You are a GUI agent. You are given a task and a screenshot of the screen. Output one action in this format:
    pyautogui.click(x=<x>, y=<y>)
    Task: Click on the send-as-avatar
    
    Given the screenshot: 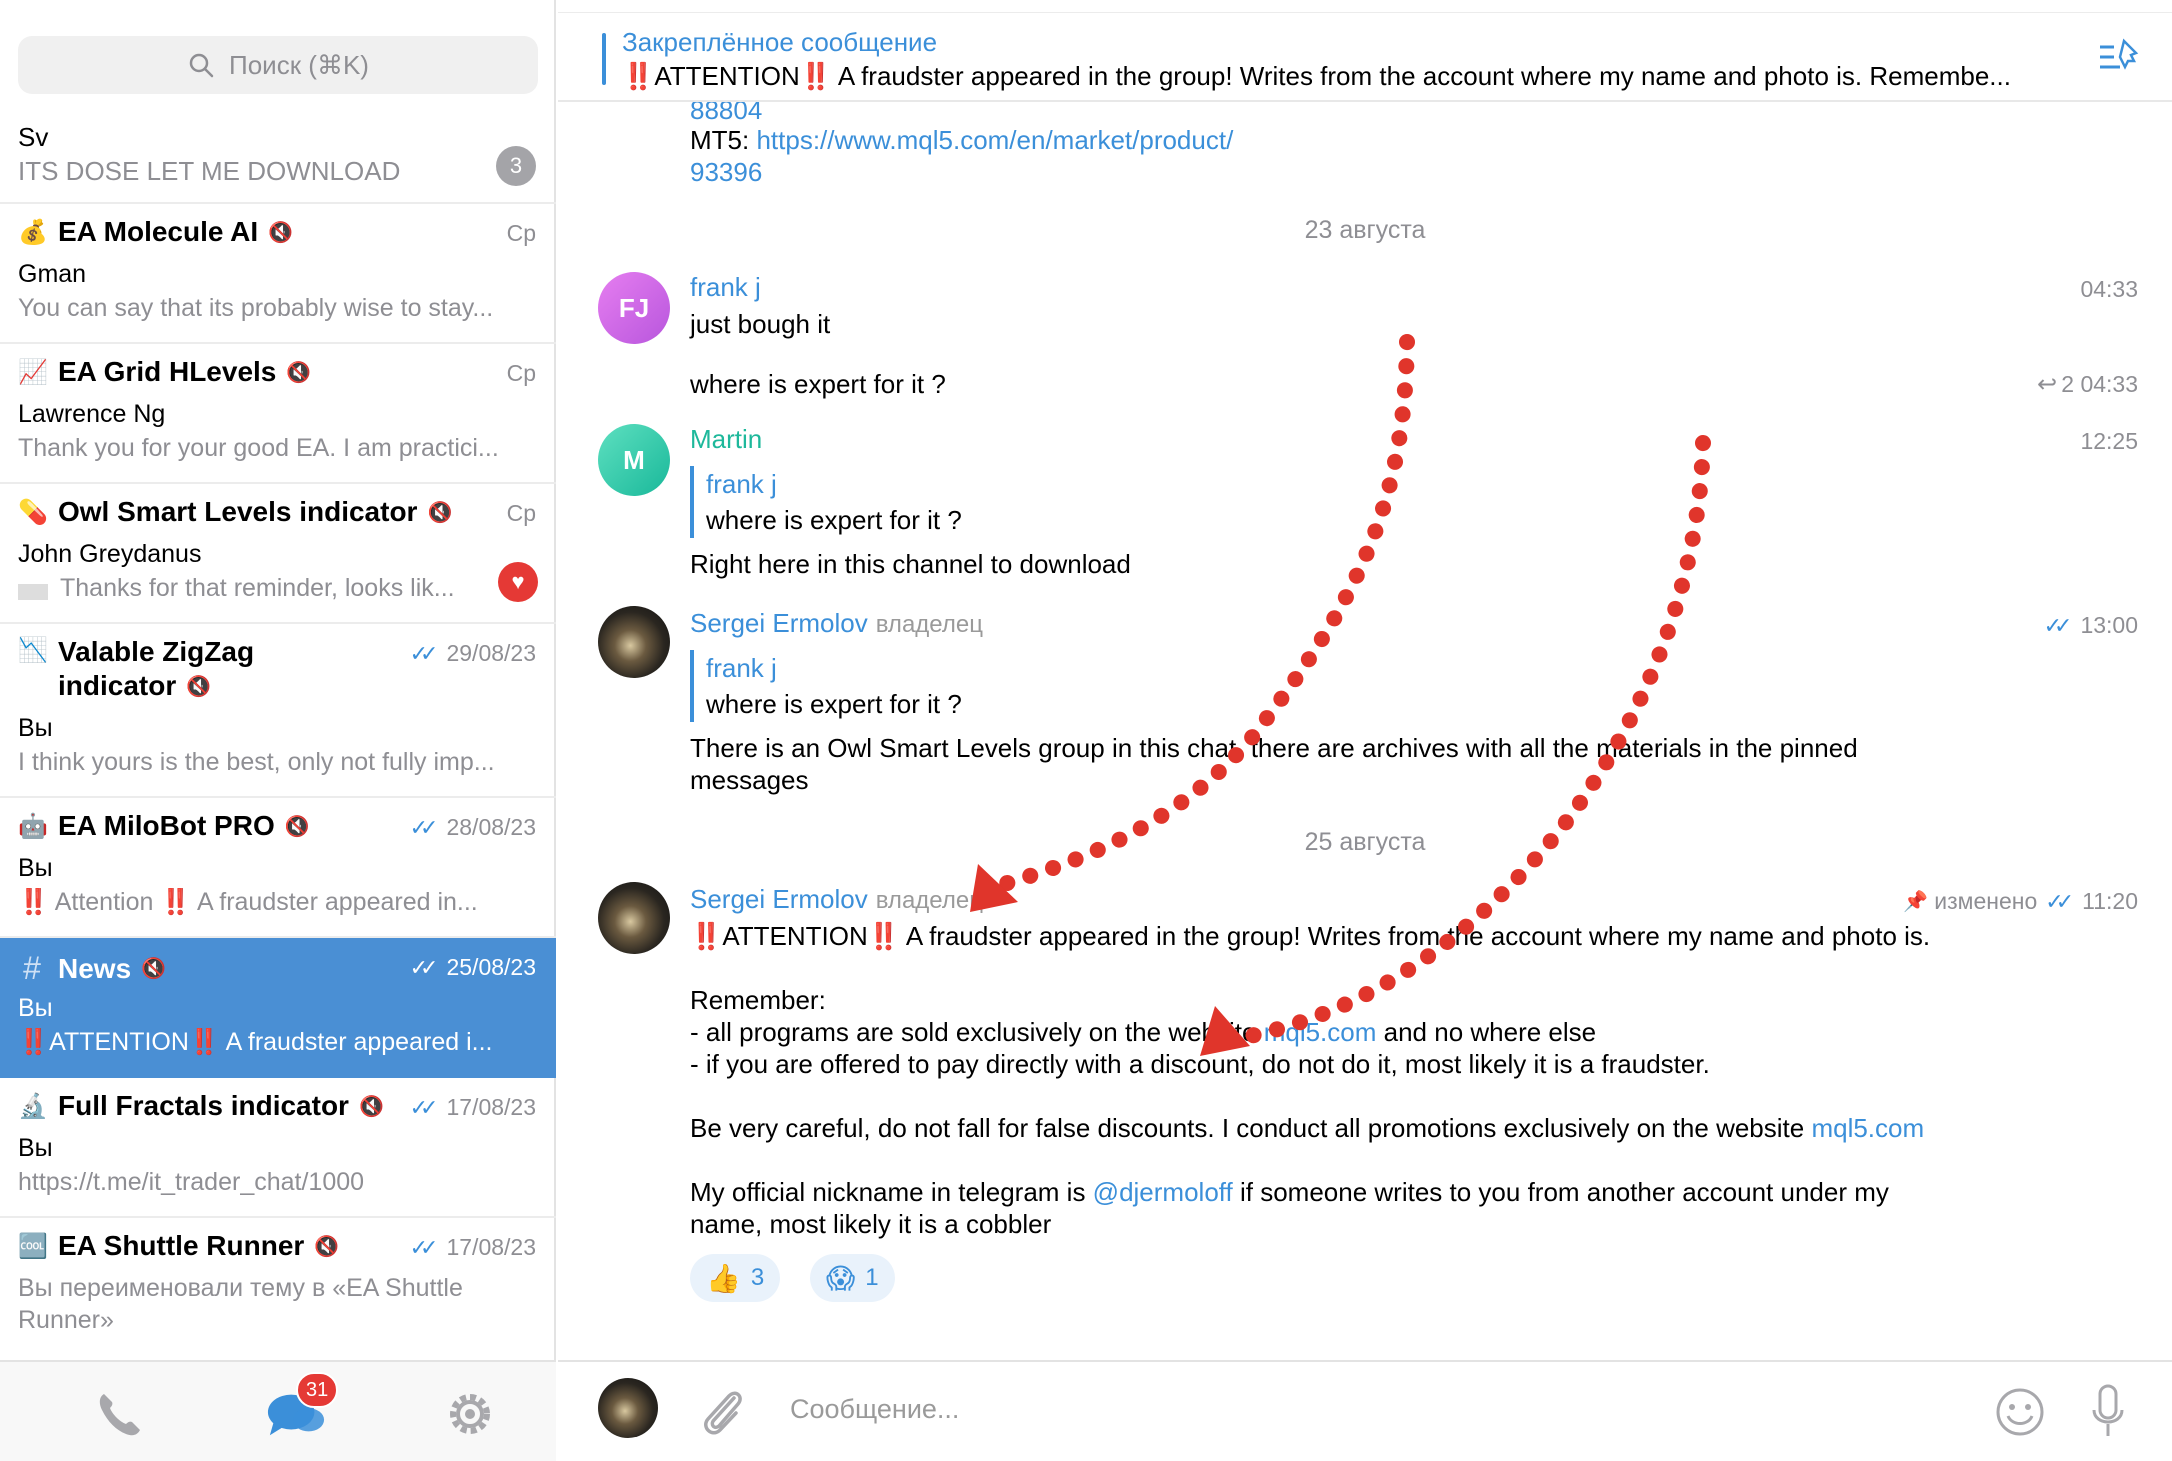 What is the action you would take?
    pyautogui.click(x=628, y=1408)
    